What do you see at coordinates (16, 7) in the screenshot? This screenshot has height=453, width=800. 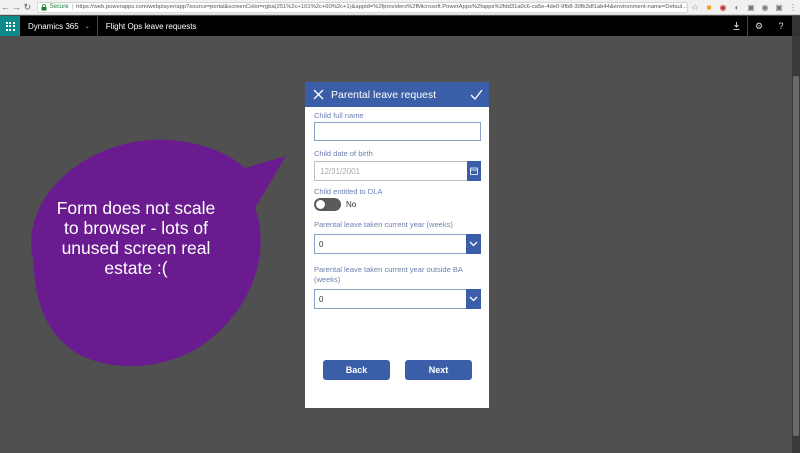 I see `forward-icon: →` at bounding box center [16, 7].